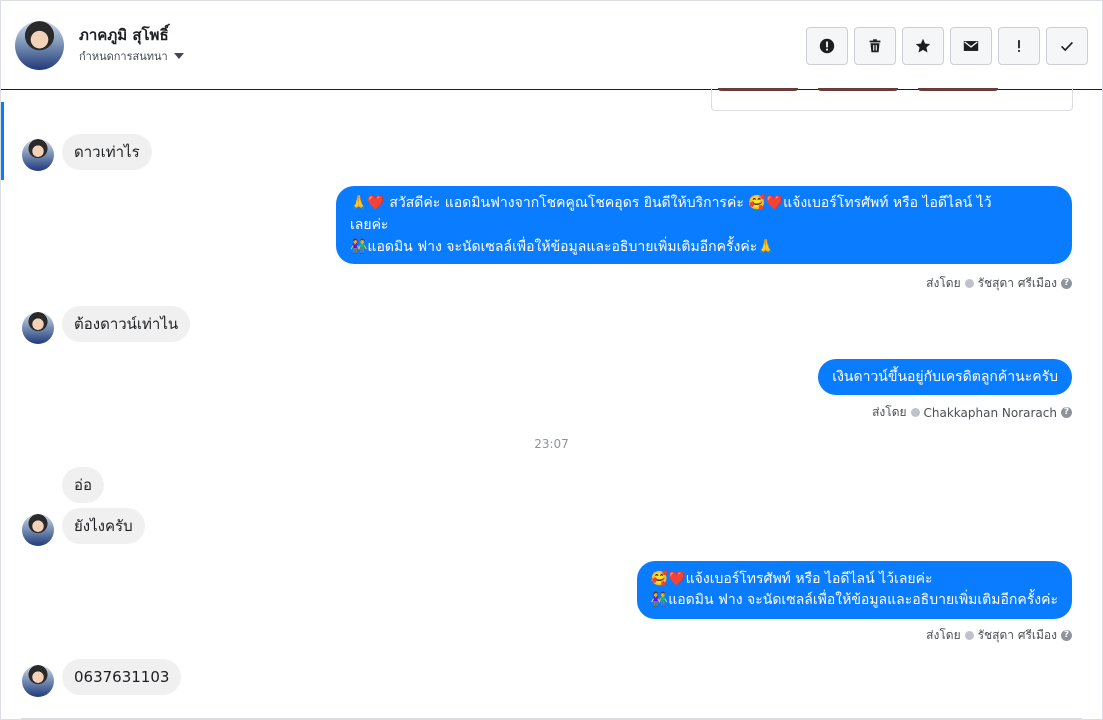 The image size is (1103, 720). I want to click on spam-button, so click(827, 46).